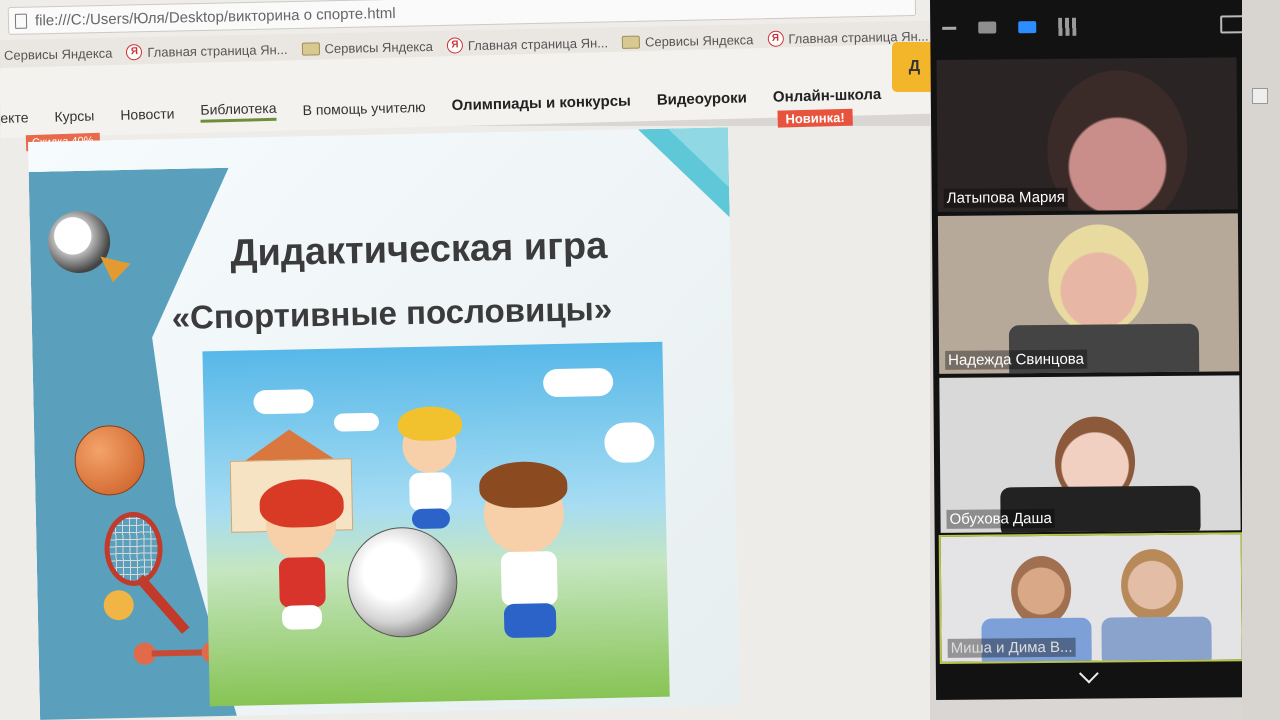  What do you see at coordinates (364, 109) in the screenshot?
I see `nav-item-teacher-help: В помощь учителю` at bounding box center [364, 109].